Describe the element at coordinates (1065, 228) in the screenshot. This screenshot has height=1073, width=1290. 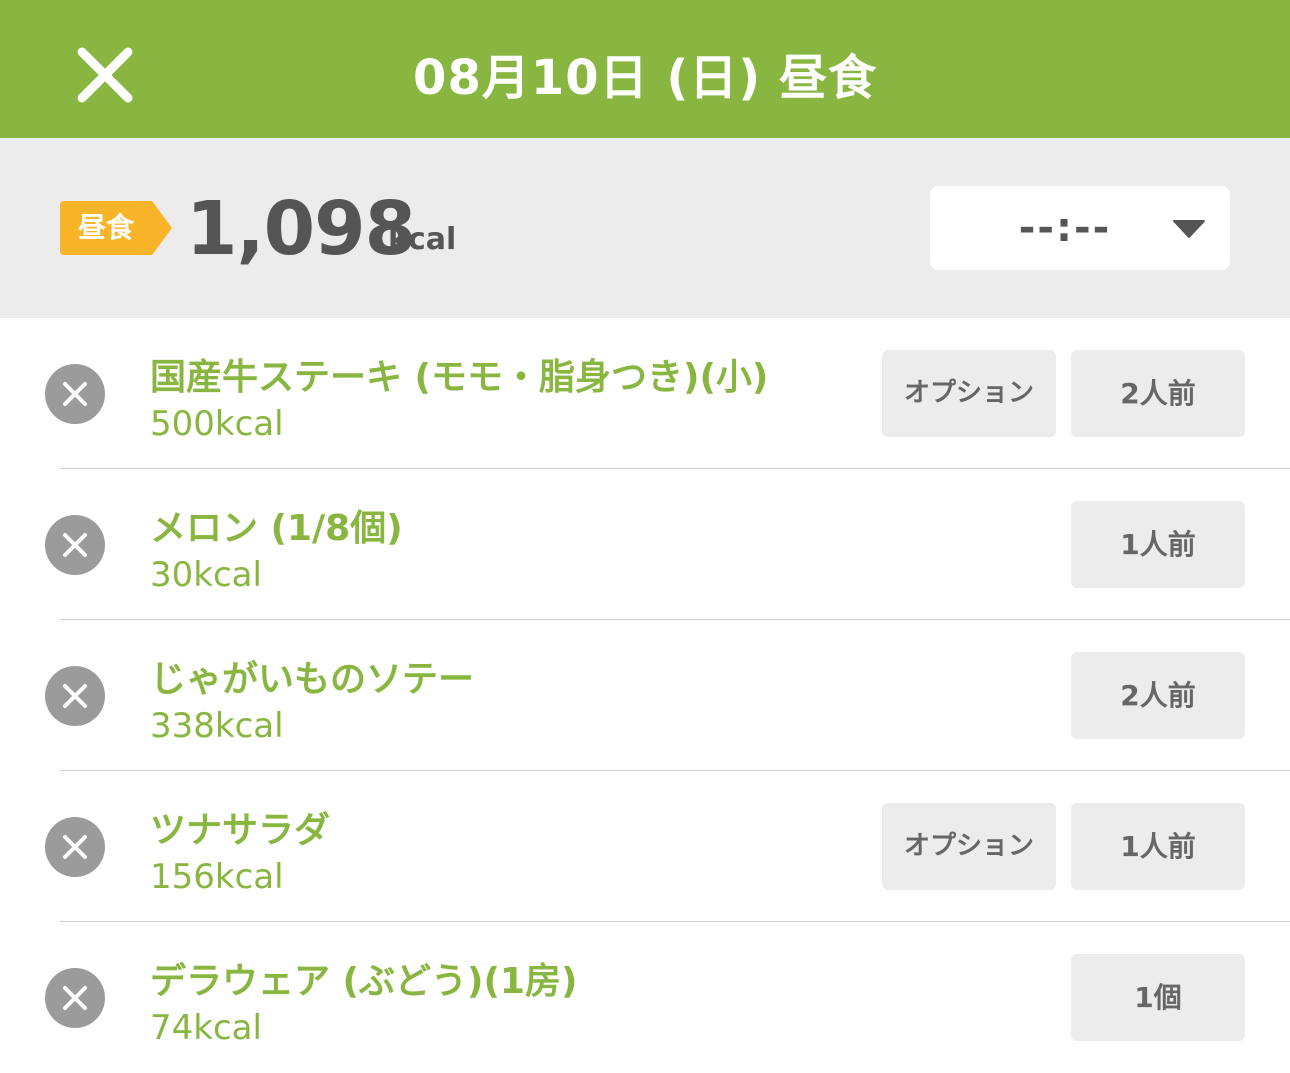
I see `time-value: --:--` at that location.